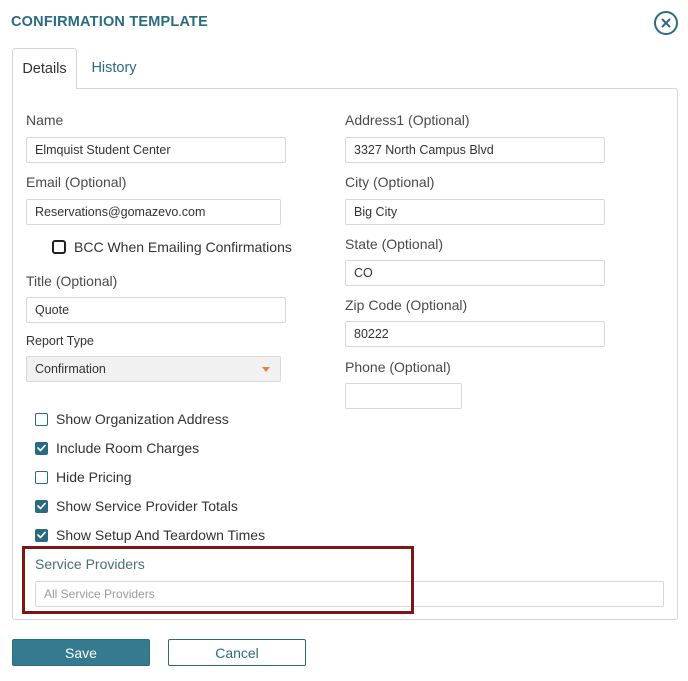 Image resolution: width=688 pixels, height=681 pixels. Describe the element at coordinates (394, 244) in the screenshot. I see `state-label: State (Optional)` at that location.